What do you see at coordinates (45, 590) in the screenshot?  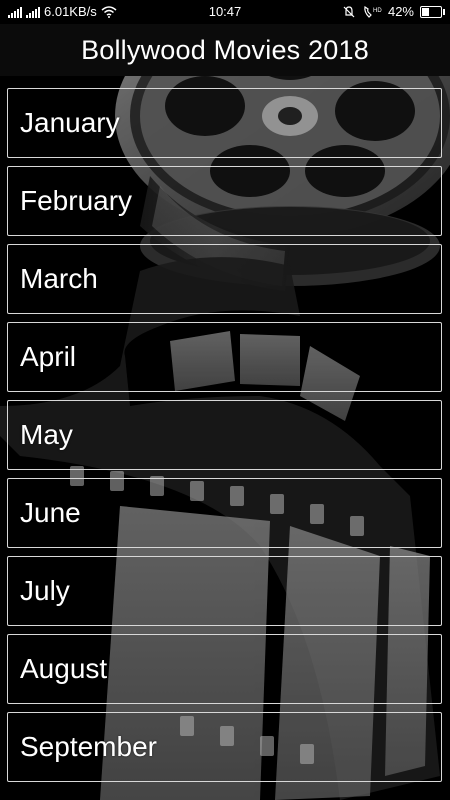 I see `month-label: July` at bounding box center [45, 590].